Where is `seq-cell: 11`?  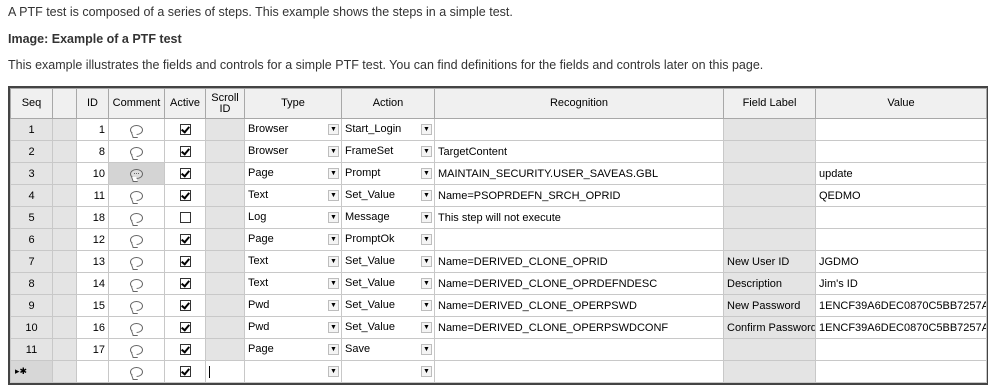
seq-cell: 11 is located at coordinates (31, 349).